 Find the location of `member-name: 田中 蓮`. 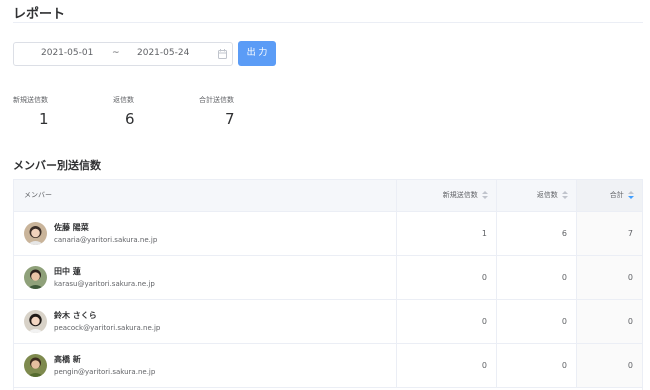

member-name: 田中 蓮 is located at coordinates (67, 271).